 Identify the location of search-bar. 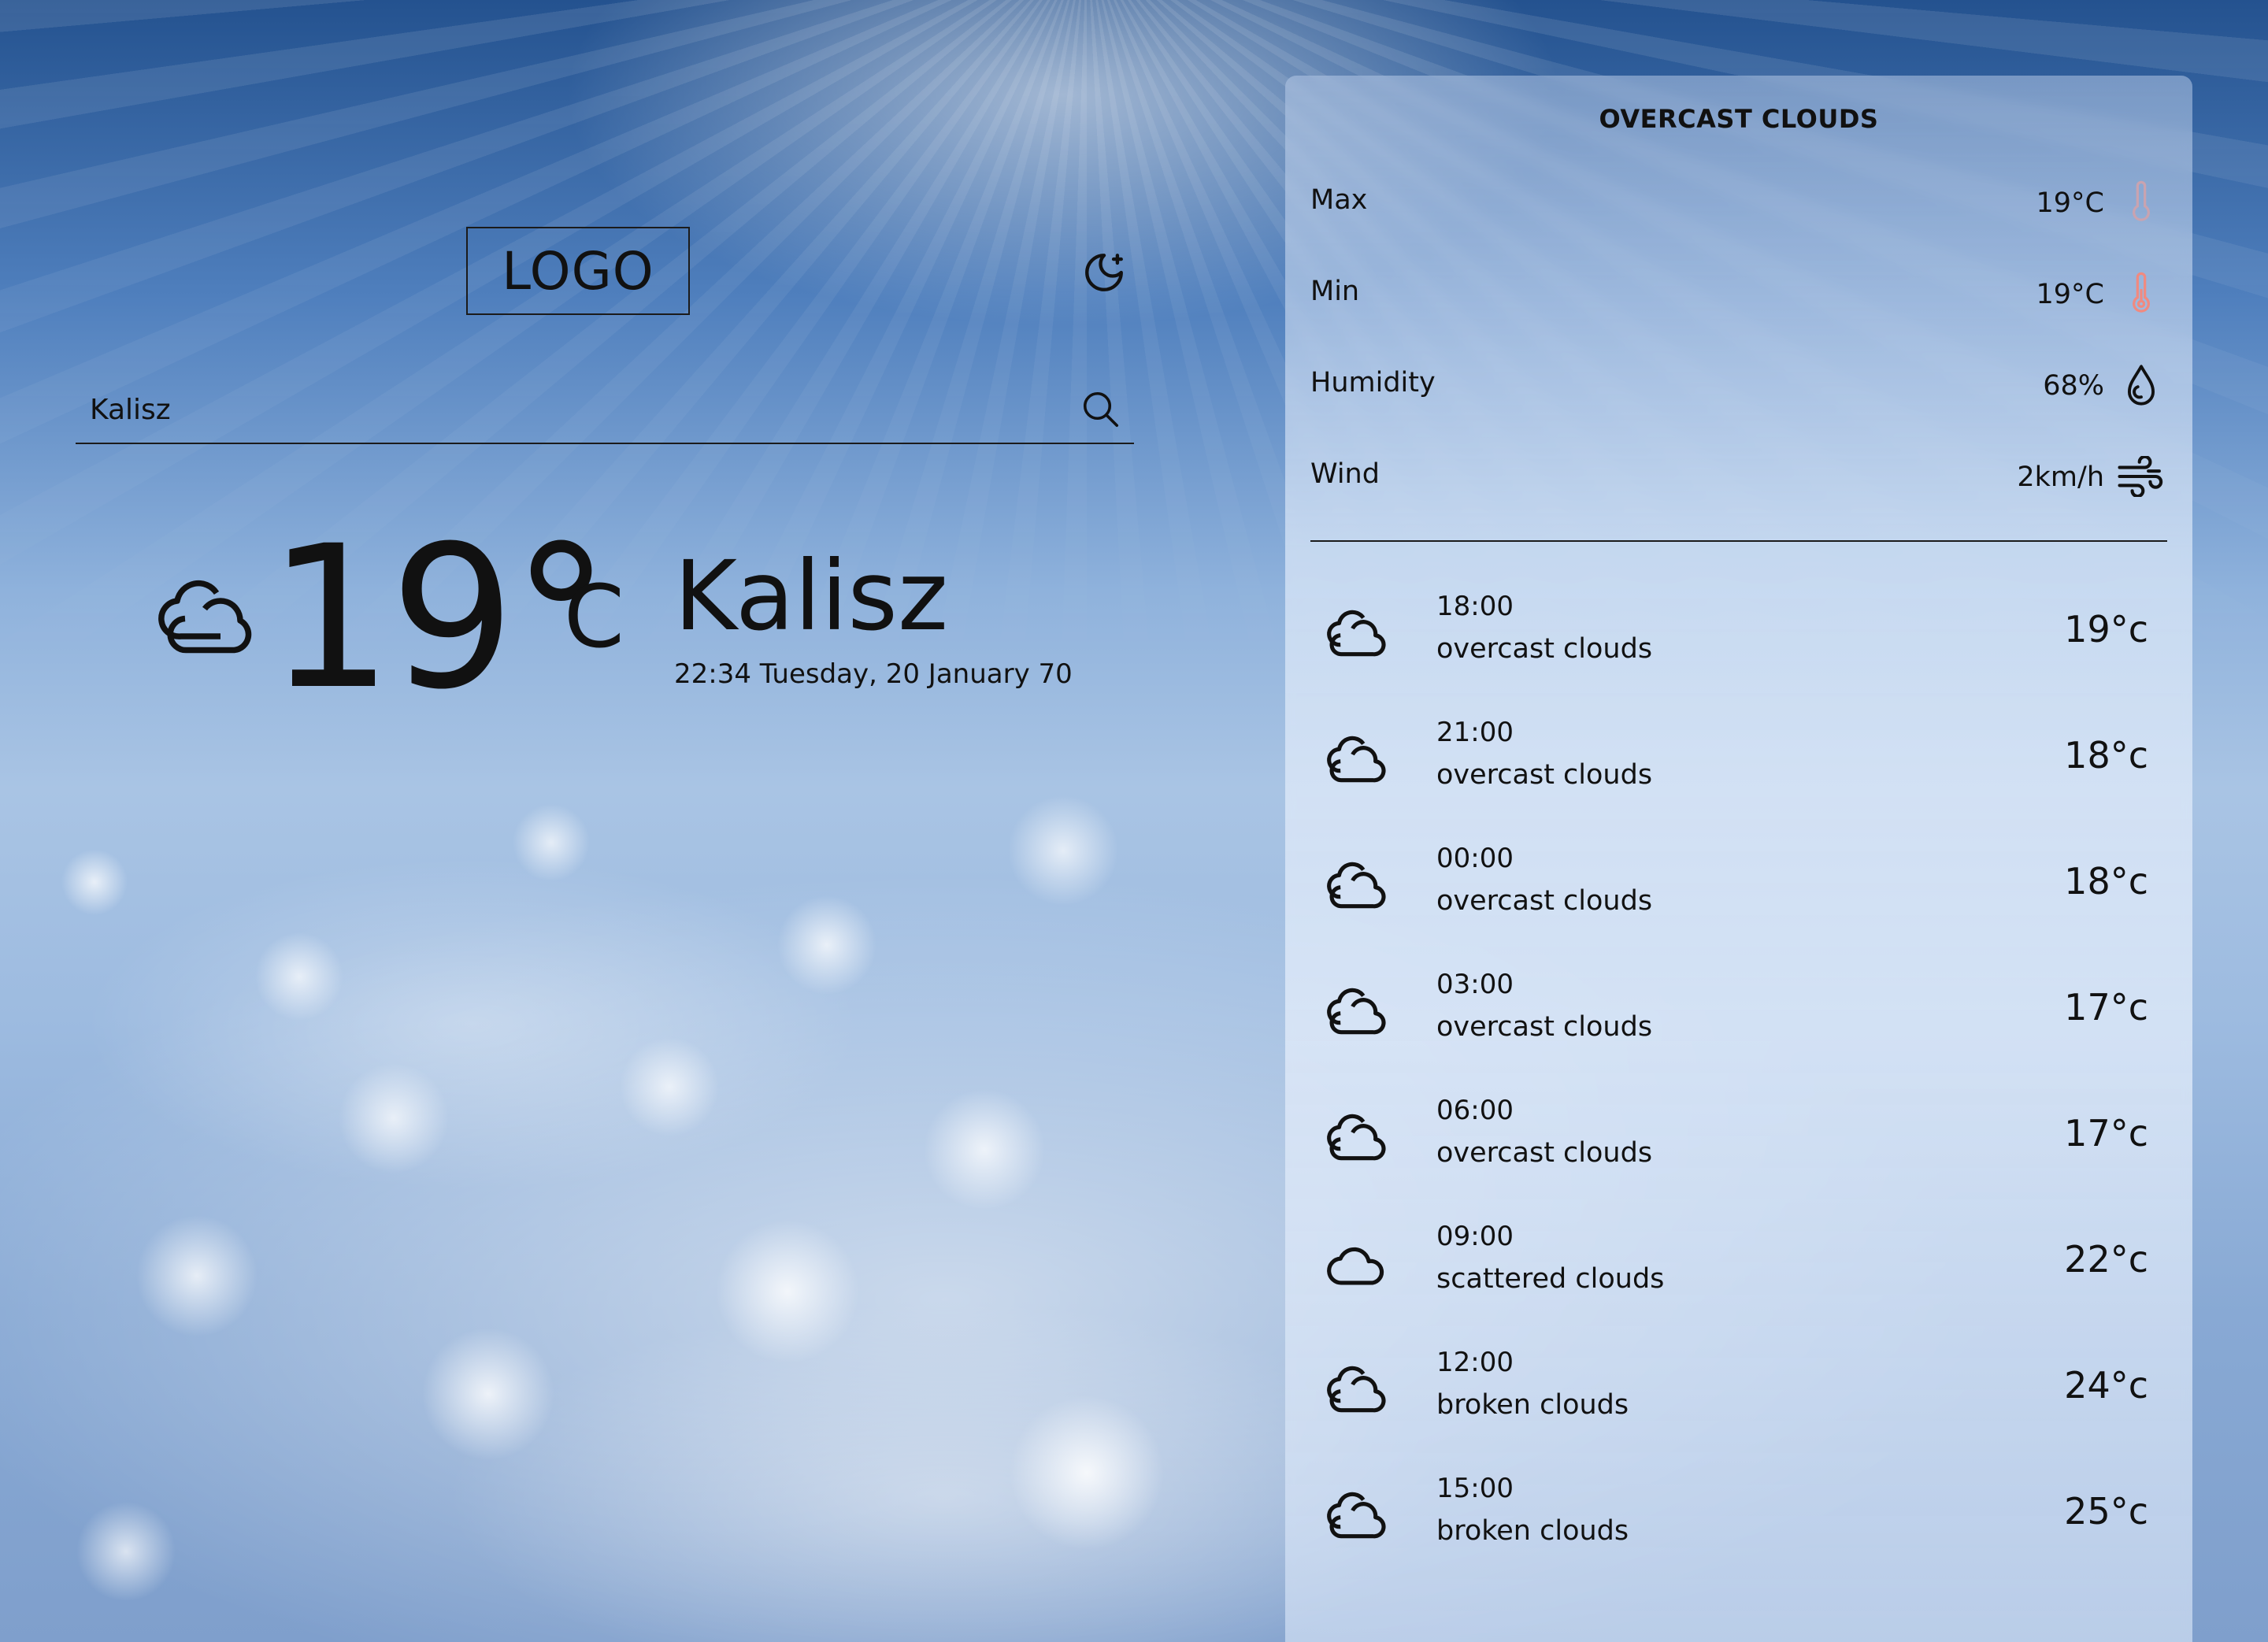
(605, 411).